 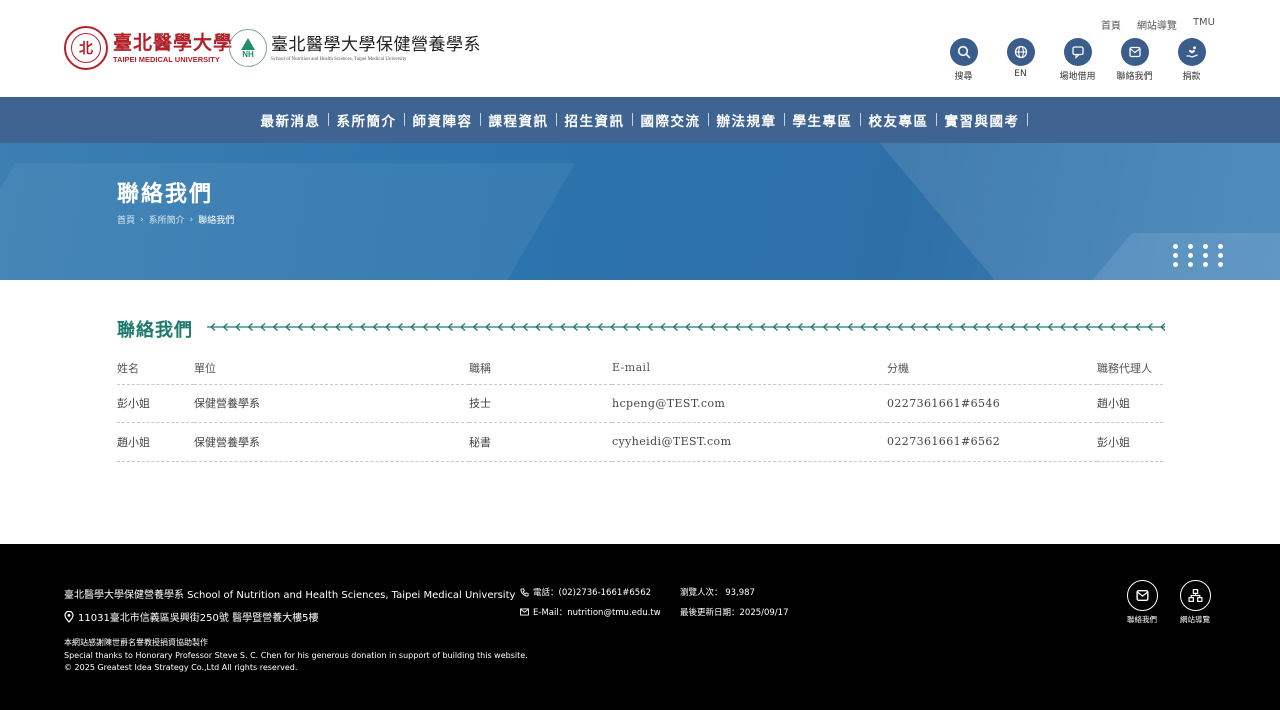 I want to click on cell-email: hcpeng@TEST.com, so click(x=749, y=403).